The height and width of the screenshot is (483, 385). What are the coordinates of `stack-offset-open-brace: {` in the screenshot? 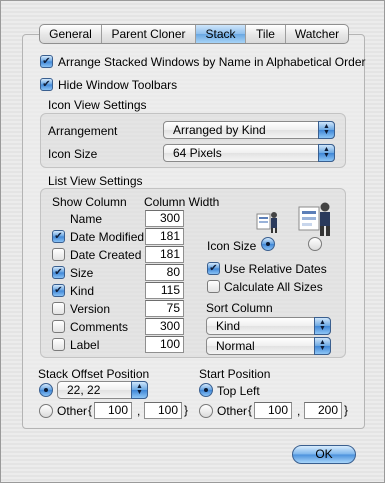 It's located at (90, 410).